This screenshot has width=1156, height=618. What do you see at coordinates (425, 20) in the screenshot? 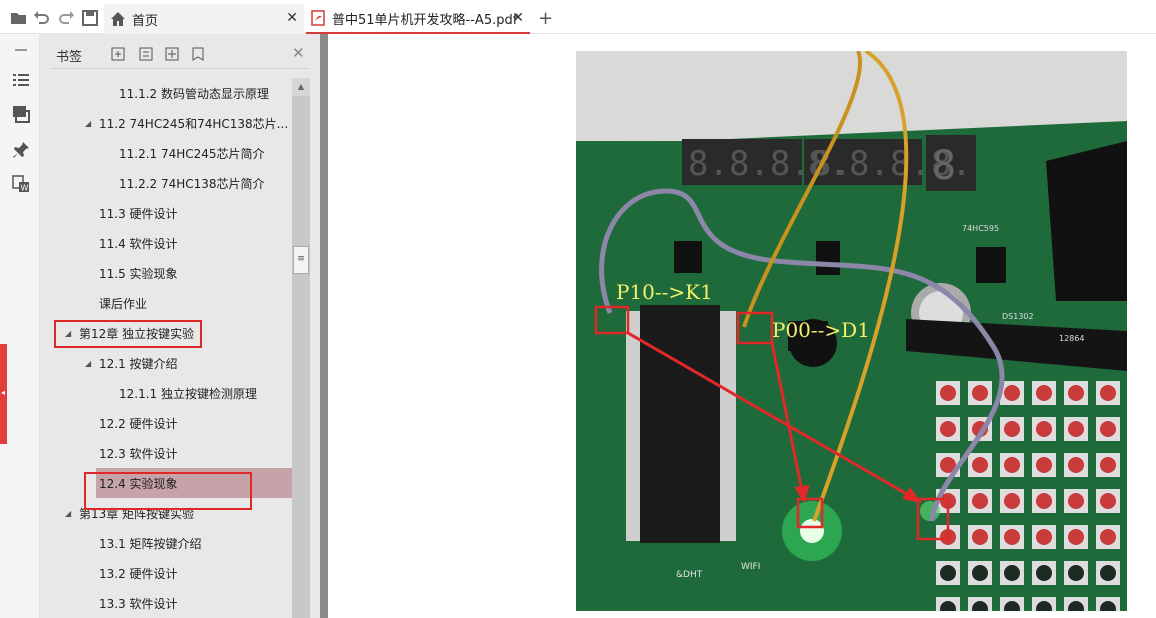
I see `tab-pdf-label: 普中51单片机开发攻略--A5.pdf` at bounding box center [425, 20].